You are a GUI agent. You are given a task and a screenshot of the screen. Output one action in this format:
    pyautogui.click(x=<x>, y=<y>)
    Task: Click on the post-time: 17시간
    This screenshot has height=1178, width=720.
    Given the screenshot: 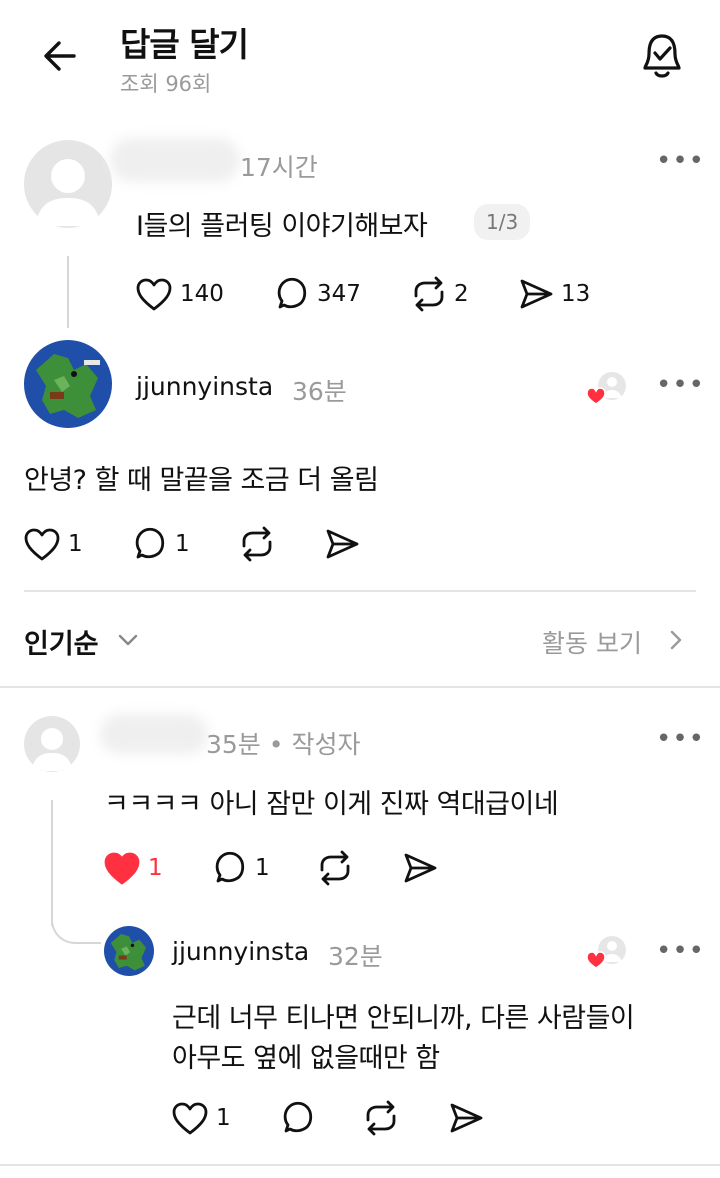 What is the action you would take?
    pyautogui.click(x=279, y=167)
    